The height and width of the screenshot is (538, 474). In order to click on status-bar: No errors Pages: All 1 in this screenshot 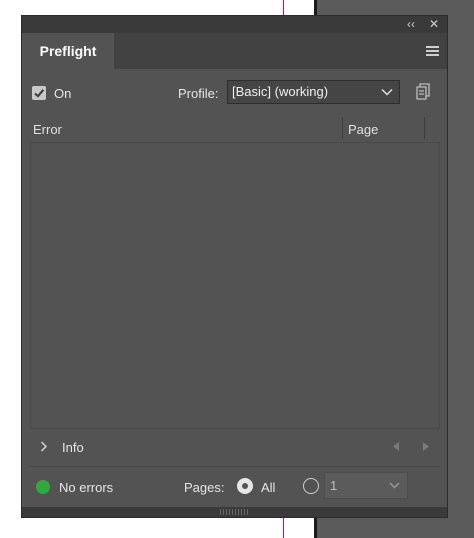, I will do `click(234, 486)`.